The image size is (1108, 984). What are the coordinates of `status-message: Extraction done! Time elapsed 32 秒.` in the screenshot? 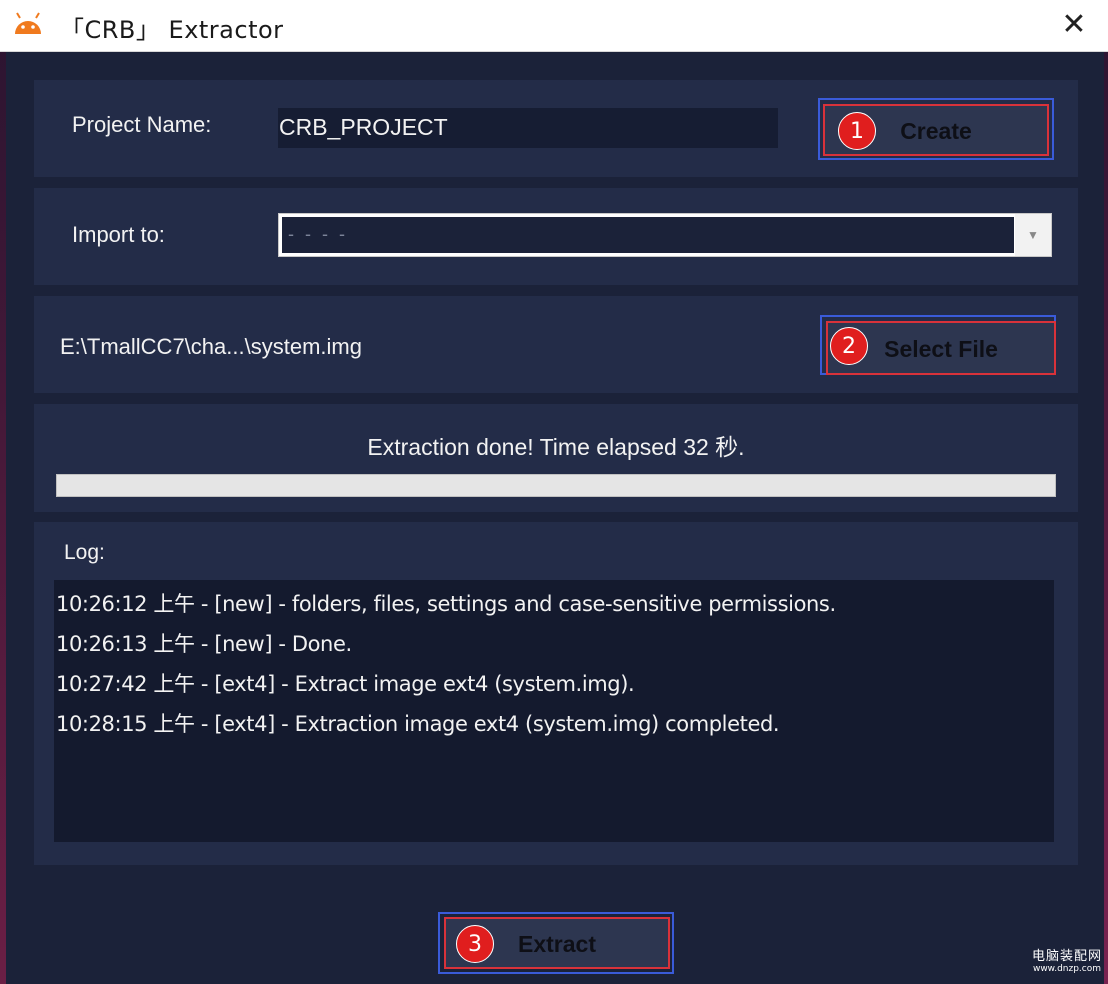 It's located at (556, 447).